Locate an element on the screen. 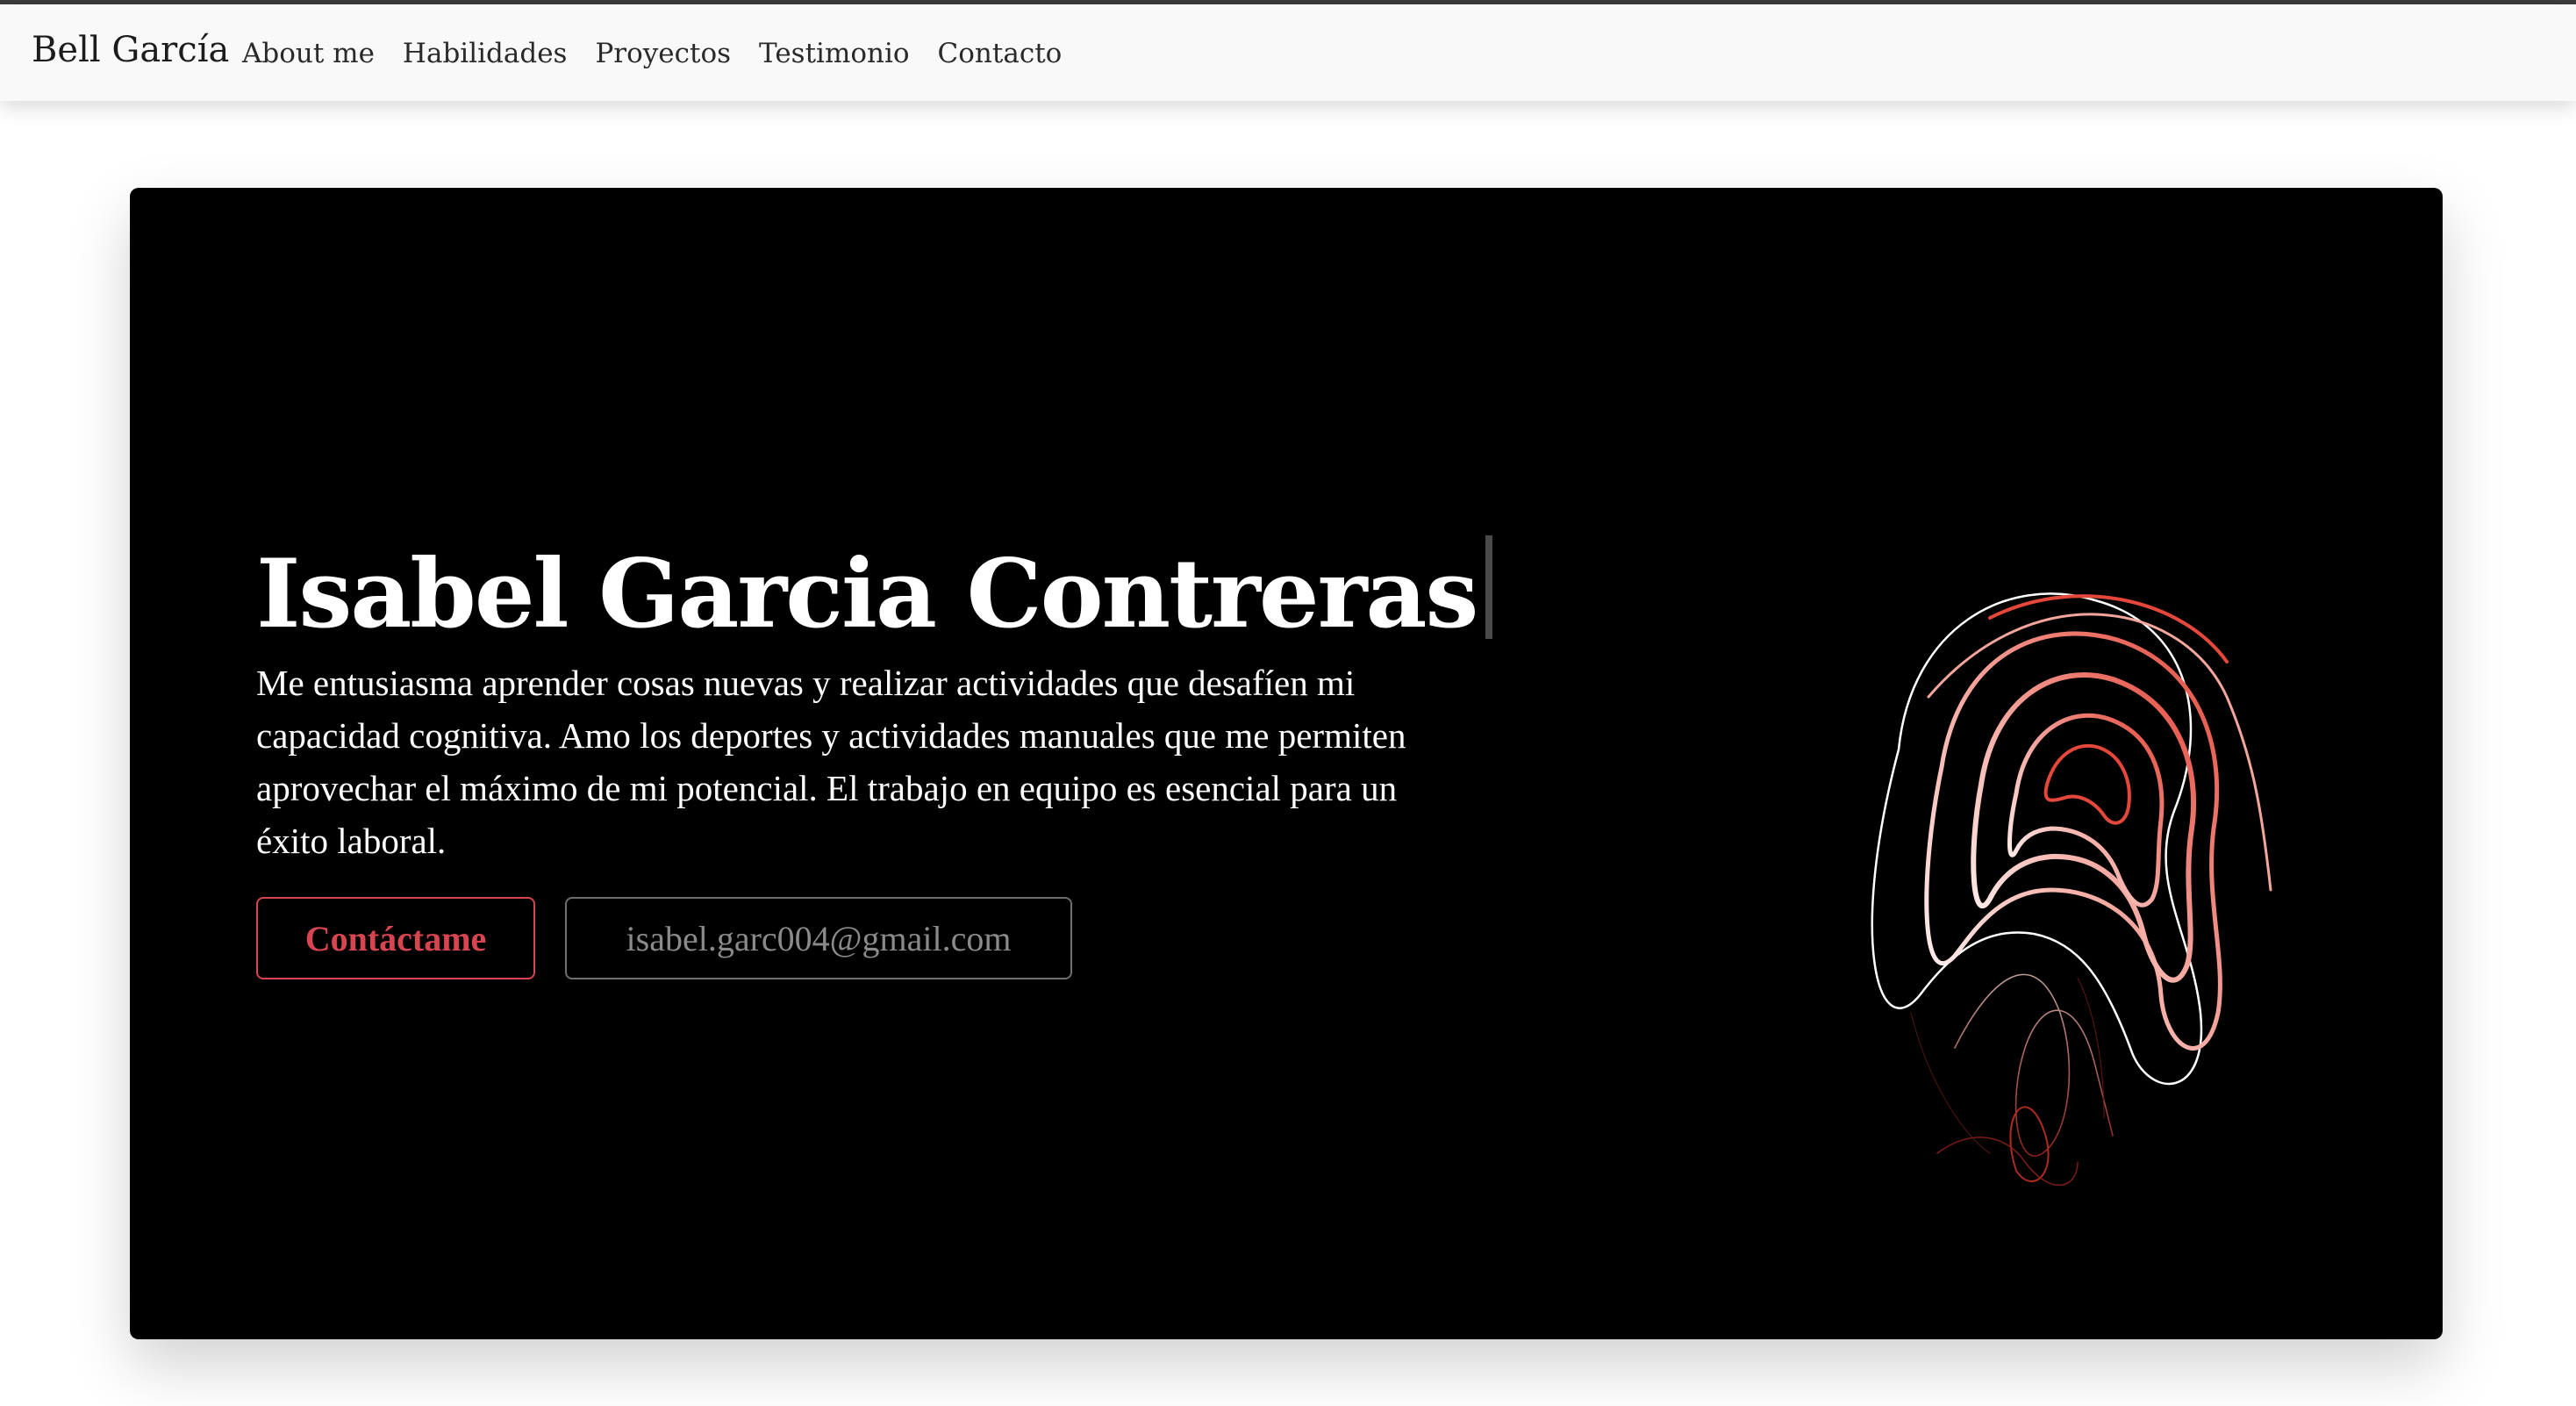 This screenshot has width=2576, height=1406. nav-item-contact: Contacto is located at coordinates (1000, 54).